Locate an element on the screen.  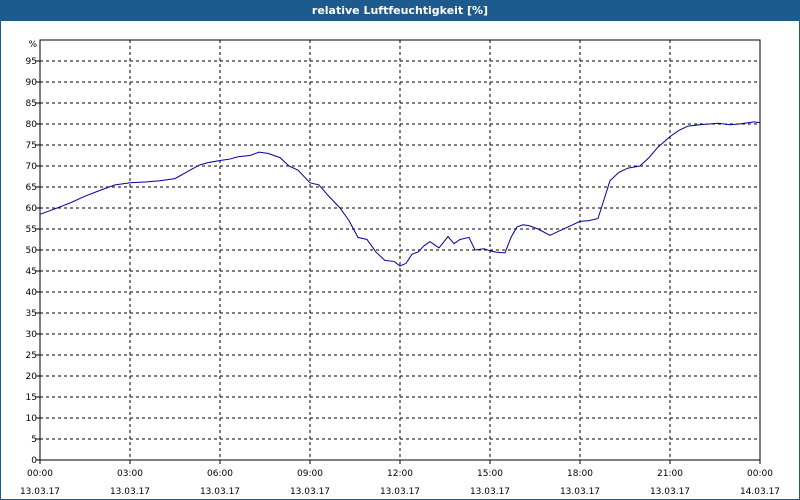
y-tick-label: 65 is located at coordinates (31, 188).